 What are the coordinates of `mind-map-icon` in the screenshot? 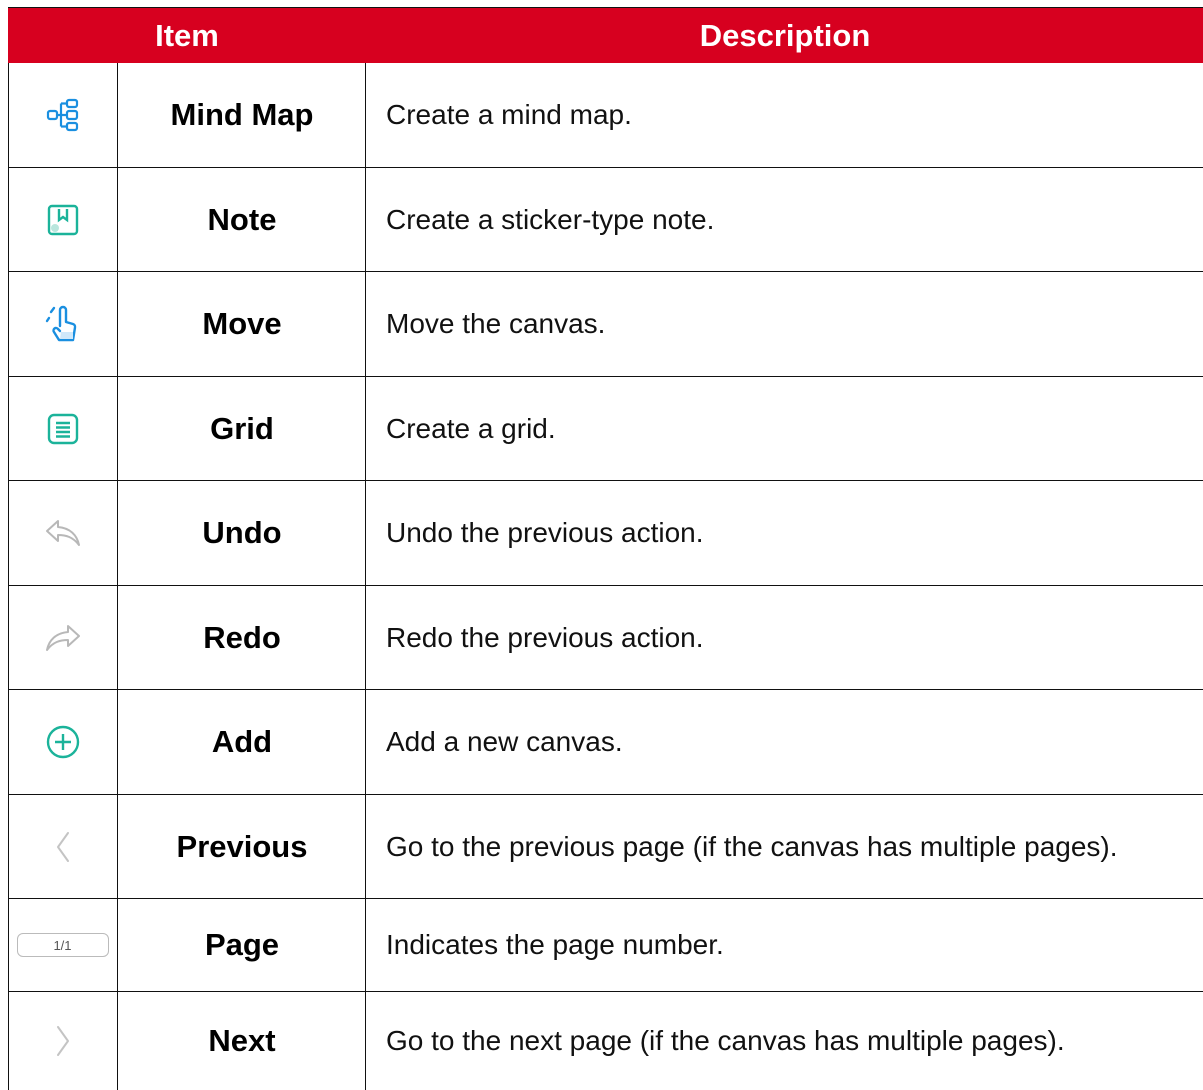 It's located at (62, 115).